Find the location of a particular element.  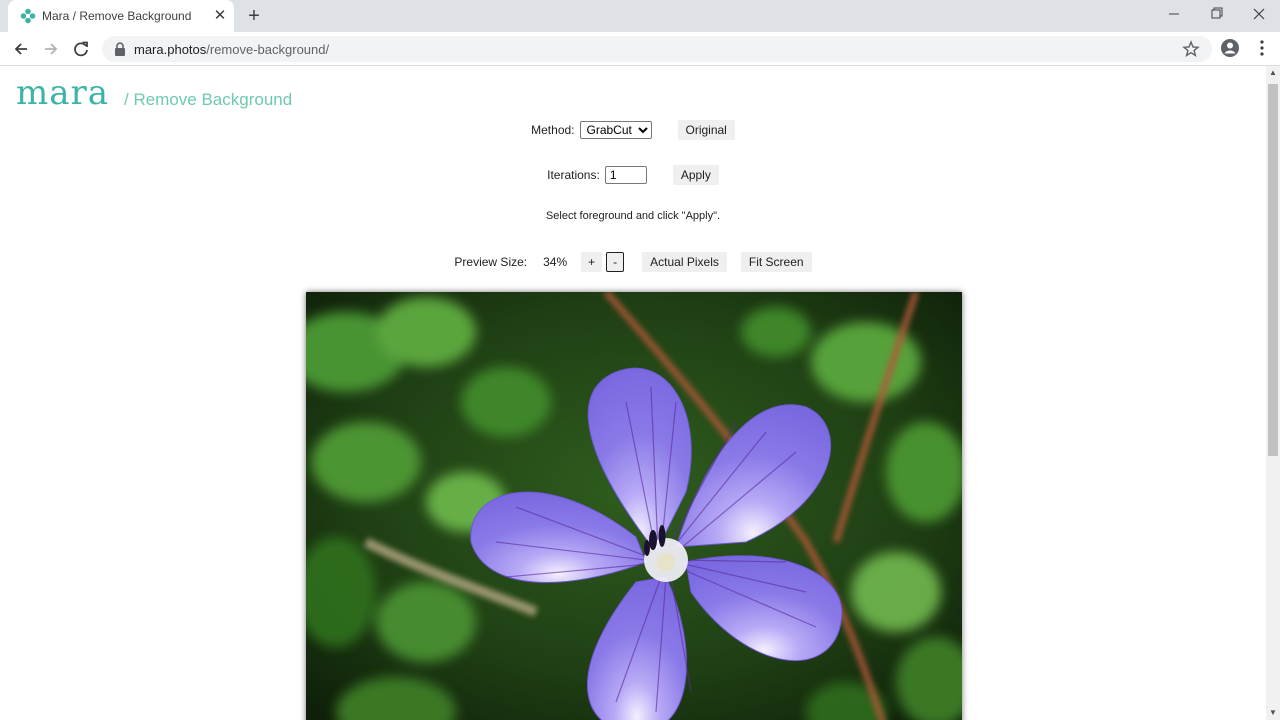

iterations-label: Iterations: is located at coordinates (573, 175).